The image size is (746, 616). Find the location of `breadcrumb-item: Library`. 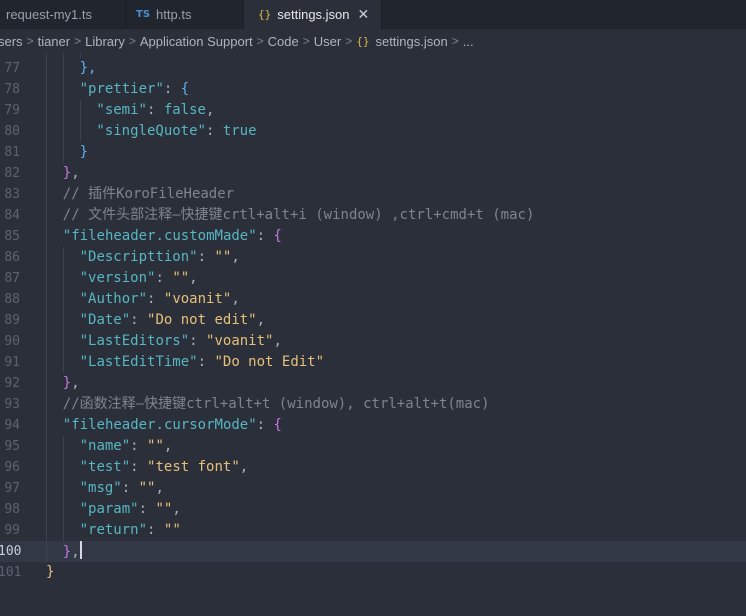

breadcrumb-item: Library is located at coordinates (105, 41).